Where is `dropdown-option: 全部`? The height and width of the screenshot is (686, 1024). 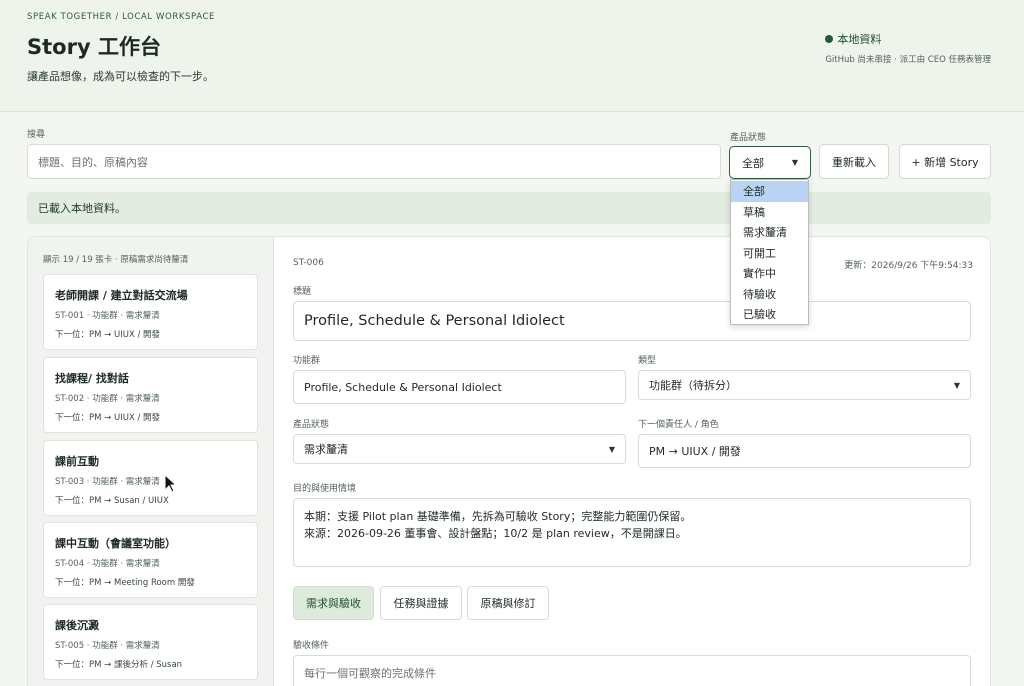 dropdown-option: 全部 is located at coordinates (769, 191).